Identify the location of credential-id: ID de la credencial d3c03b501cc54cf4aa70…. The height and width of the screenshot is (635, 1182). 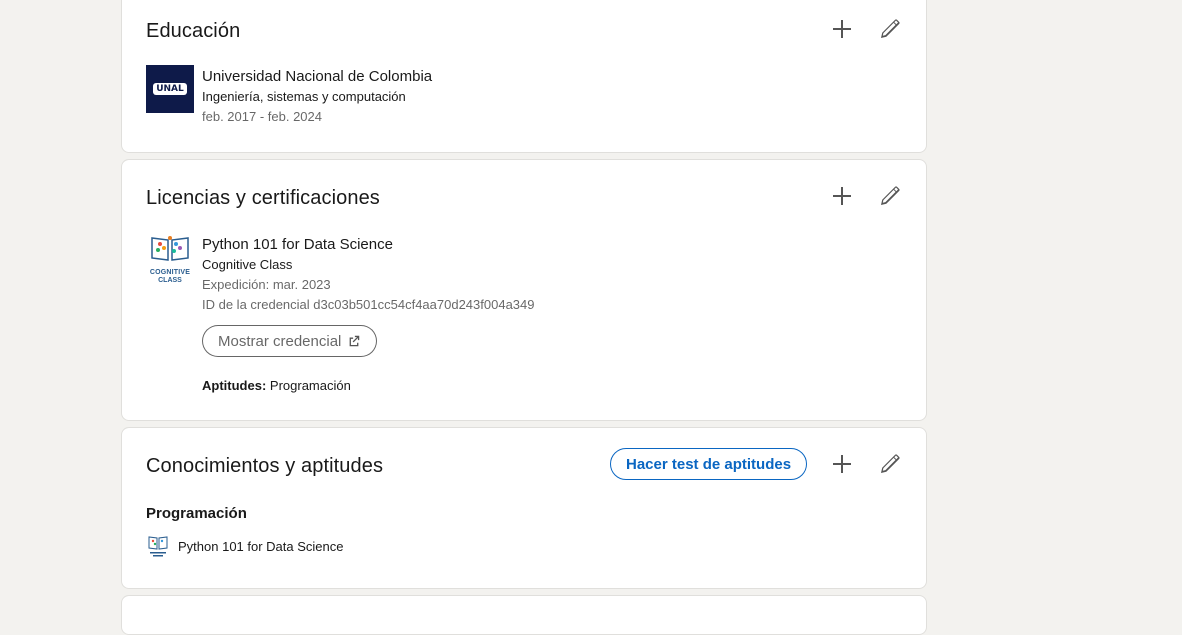
(368, 304).